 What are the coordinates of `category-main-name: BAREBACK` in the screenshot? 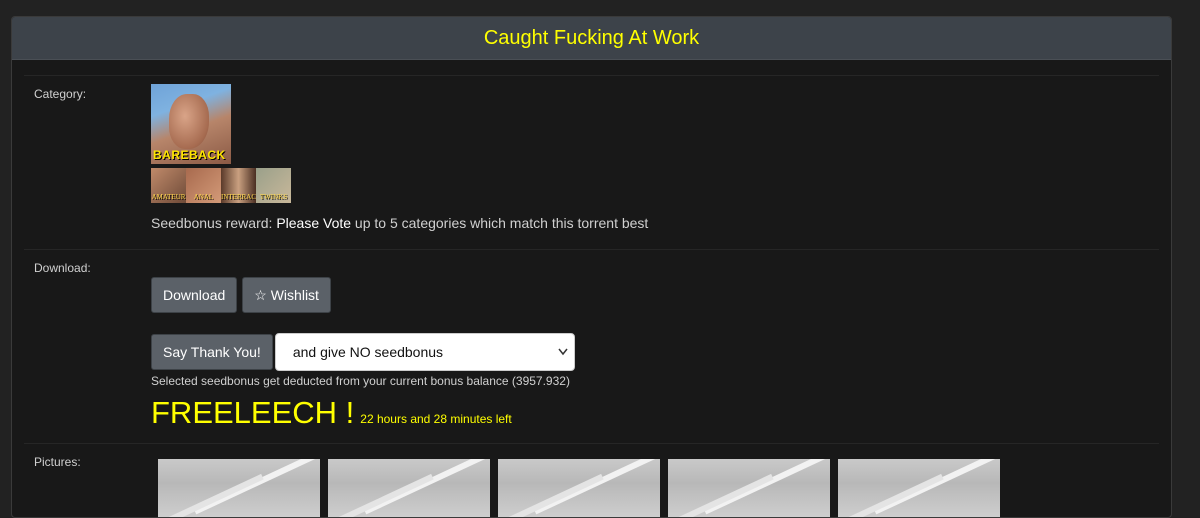 It's located at (189, 155).